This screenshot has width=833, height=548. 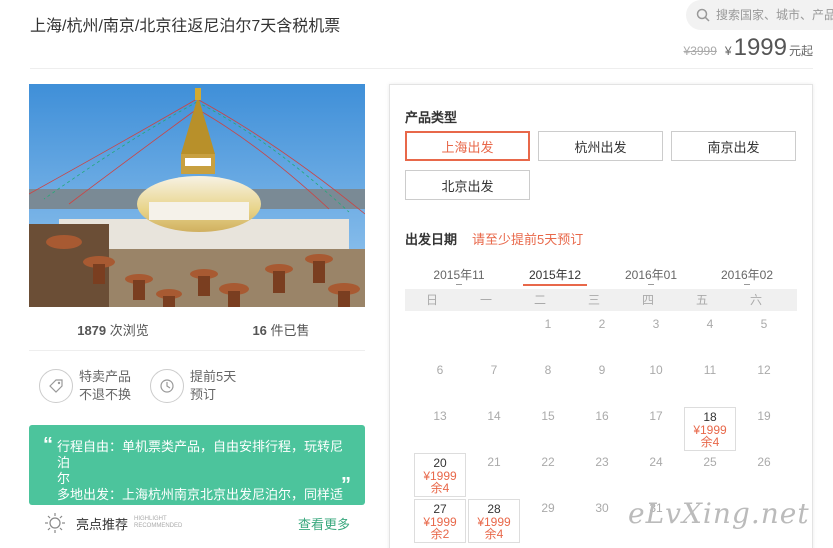 What do you see at coordinates (602, 416) in the screenshot?
I see `day-number: 16` at bounding box center [602, 416].